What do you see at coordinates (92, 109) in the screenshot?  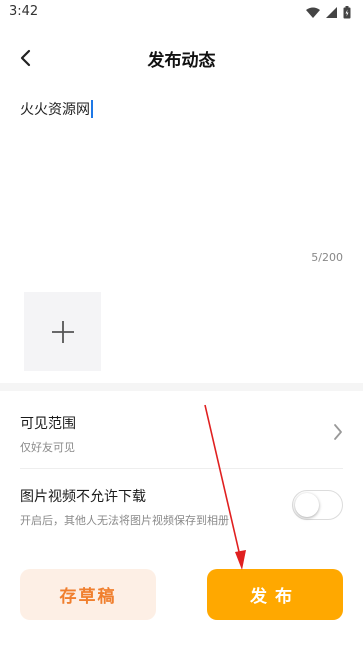 I see `text-caret` at bounding box center [92, 109].